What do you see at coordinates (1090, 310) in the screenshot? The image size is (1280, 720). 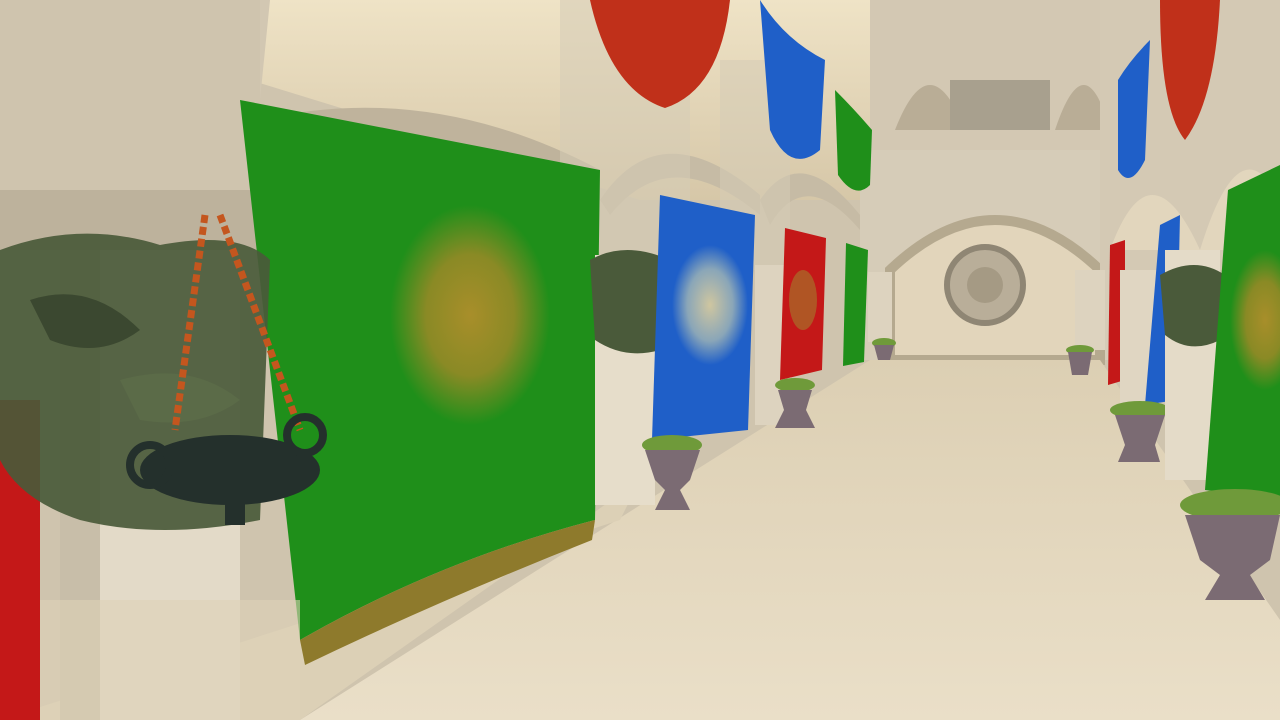 I see `right-column-far` at bounding box center [1090, 310].